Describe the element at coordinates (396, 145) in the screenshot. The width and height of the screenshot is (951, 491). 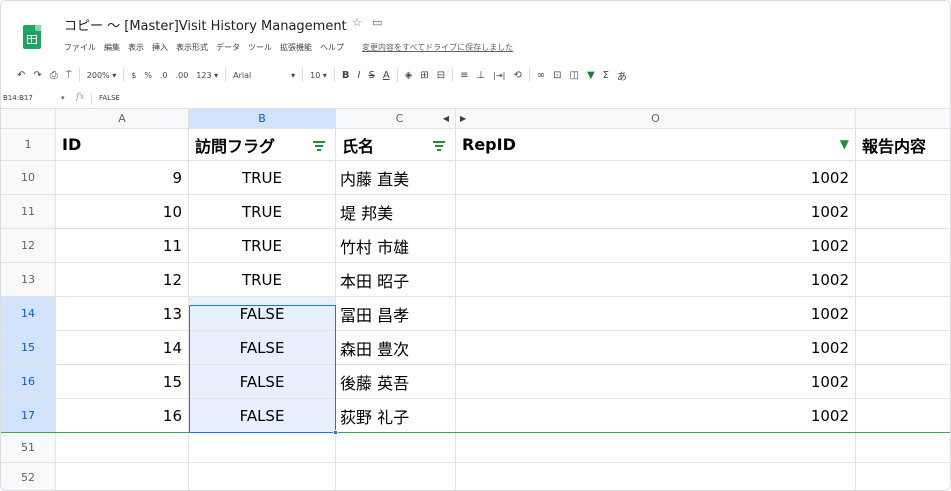
I see `header-cell-name: 氏名` at that location.